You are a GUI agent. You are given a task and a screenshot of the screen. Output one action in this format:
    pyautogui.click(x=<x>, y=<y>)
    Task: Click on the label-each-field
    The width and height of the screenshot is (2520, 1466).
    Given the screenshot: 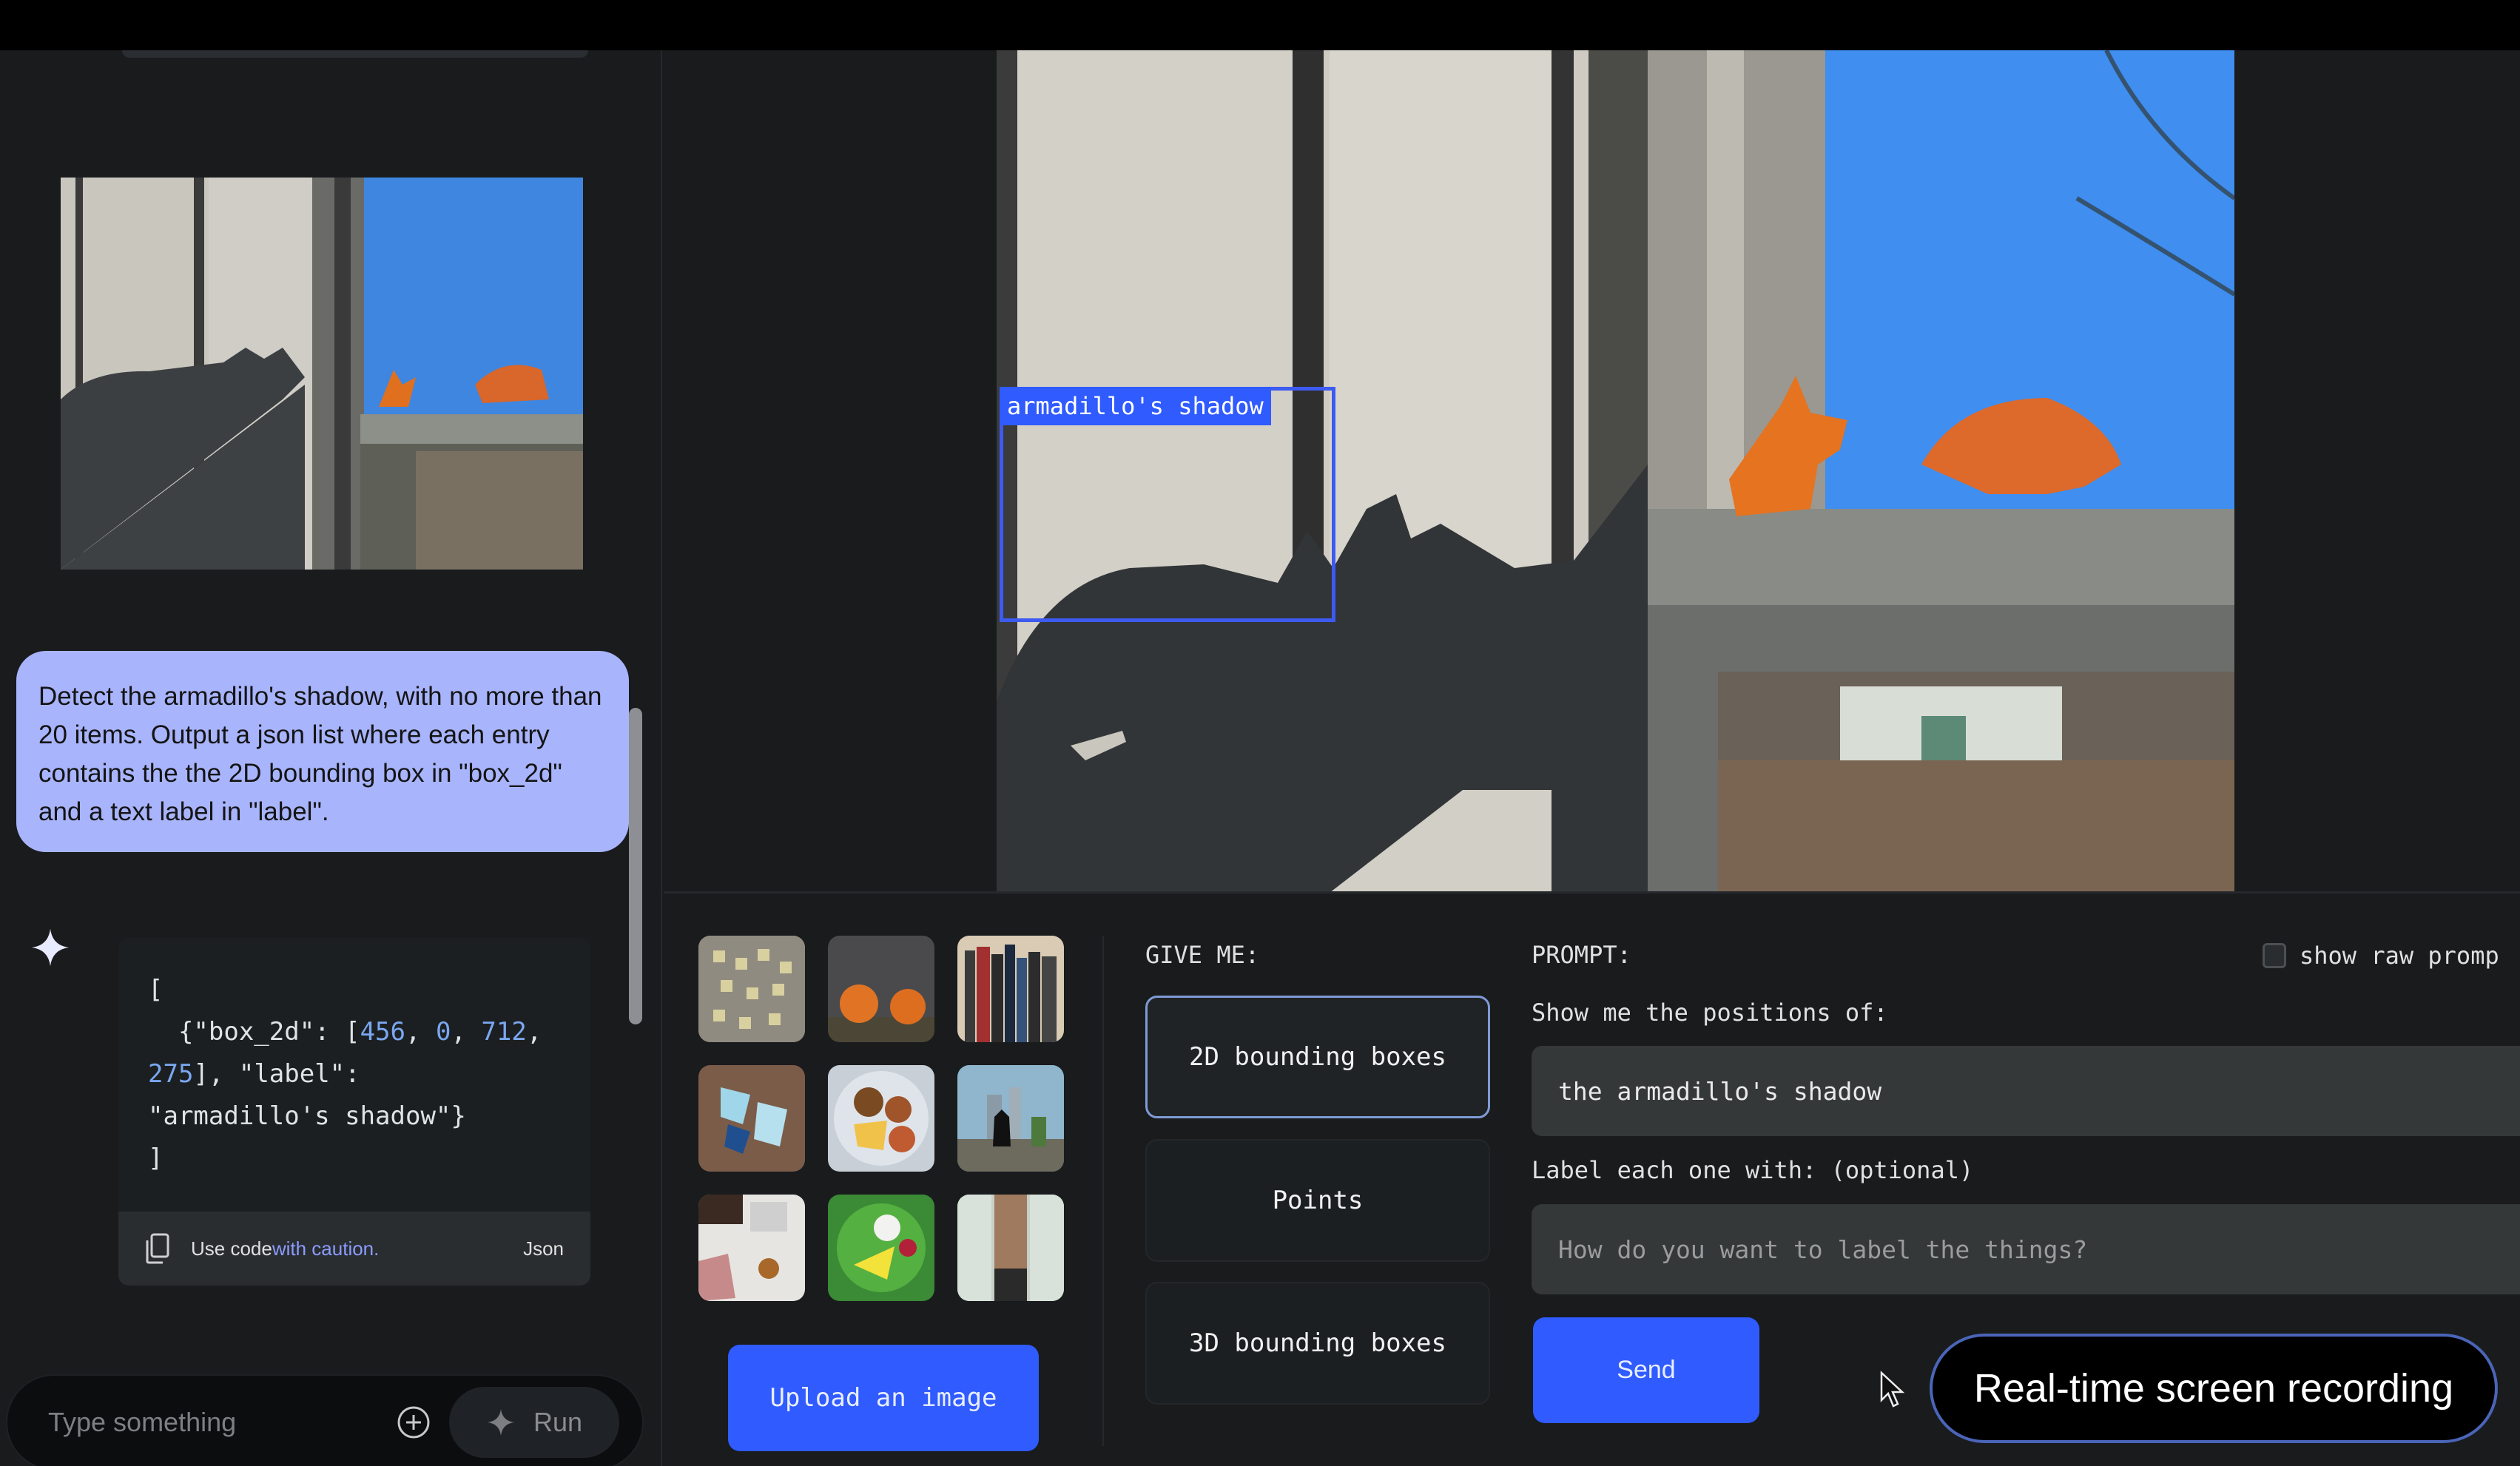 What is the action you would take?
    pyautogui.click(x=2026, y=1249)
    